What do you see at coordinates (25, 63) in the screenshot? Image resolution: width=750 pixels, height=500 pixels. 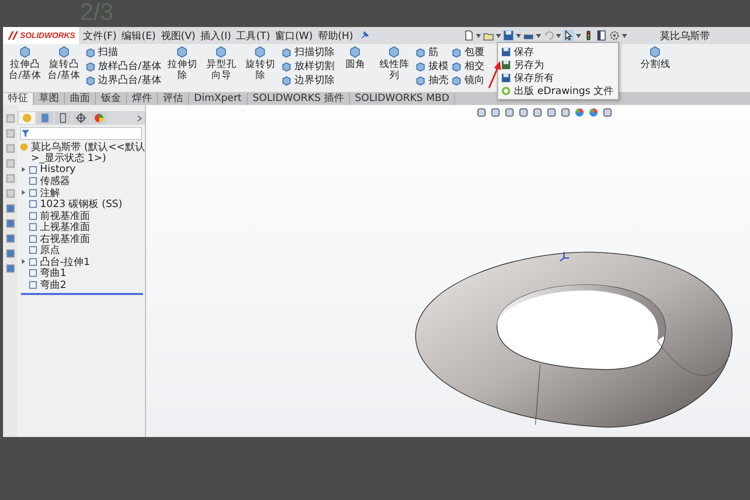 I see `ribbon-command: 拉伸凸台/基体` at bounding box center [25, 63].